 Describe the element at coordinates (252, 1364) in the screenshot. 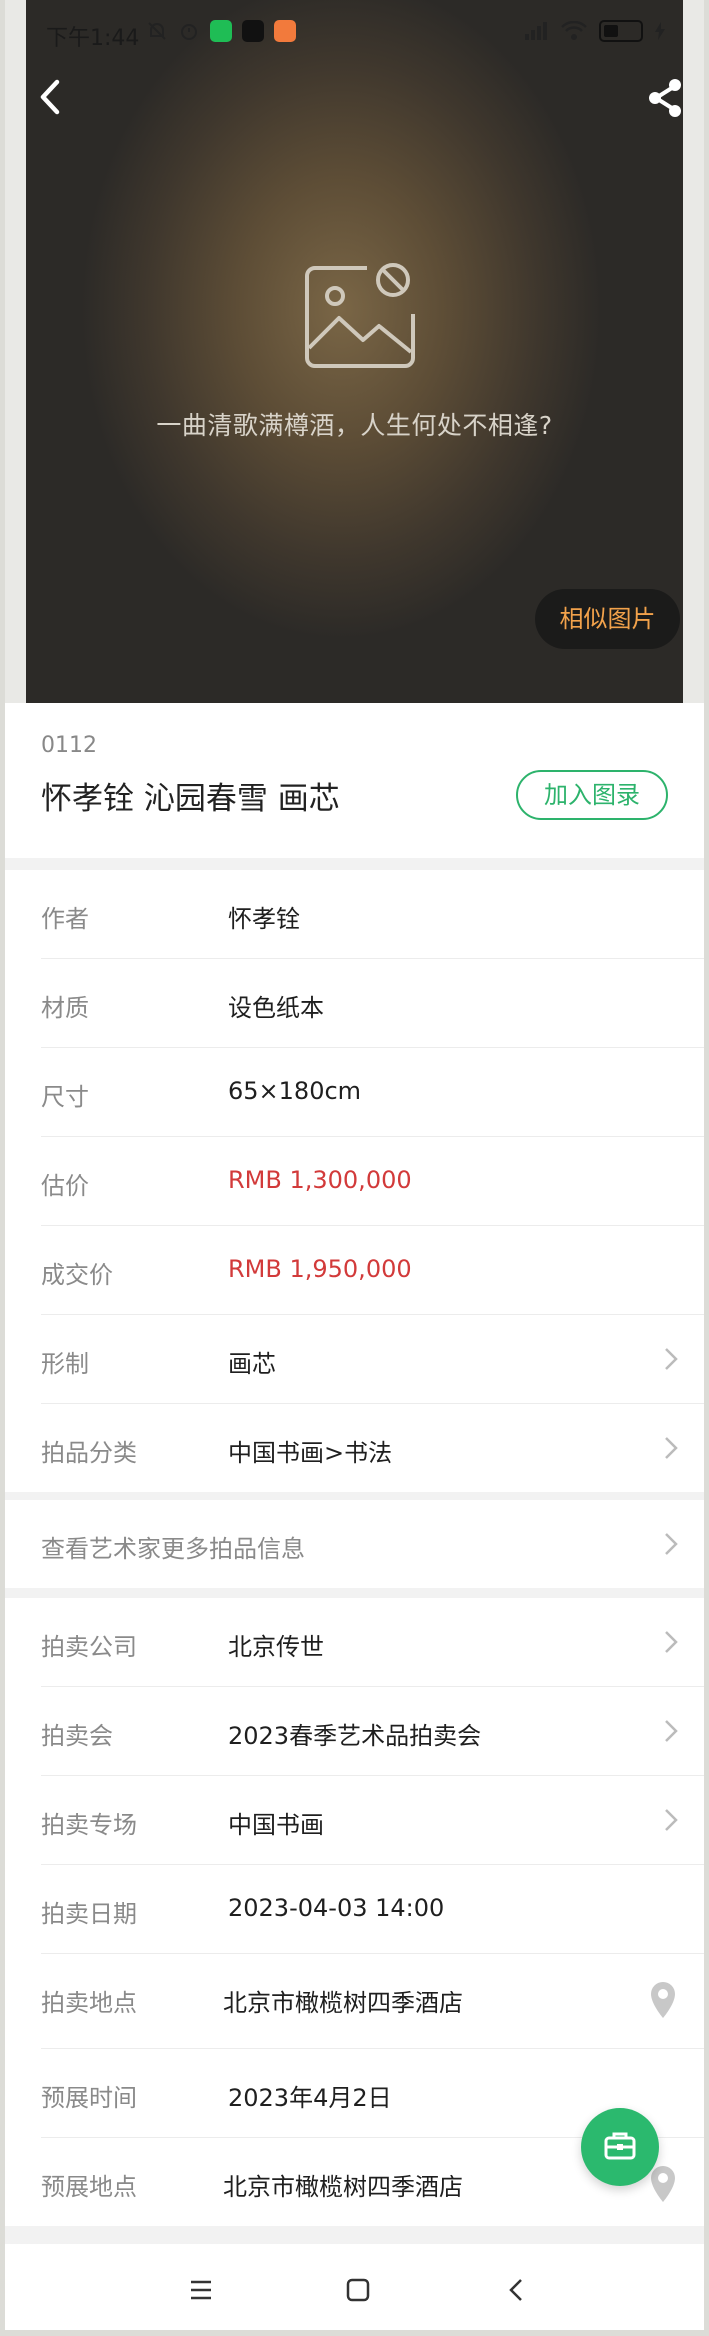

I see `detail-value: 画芯` at that location.